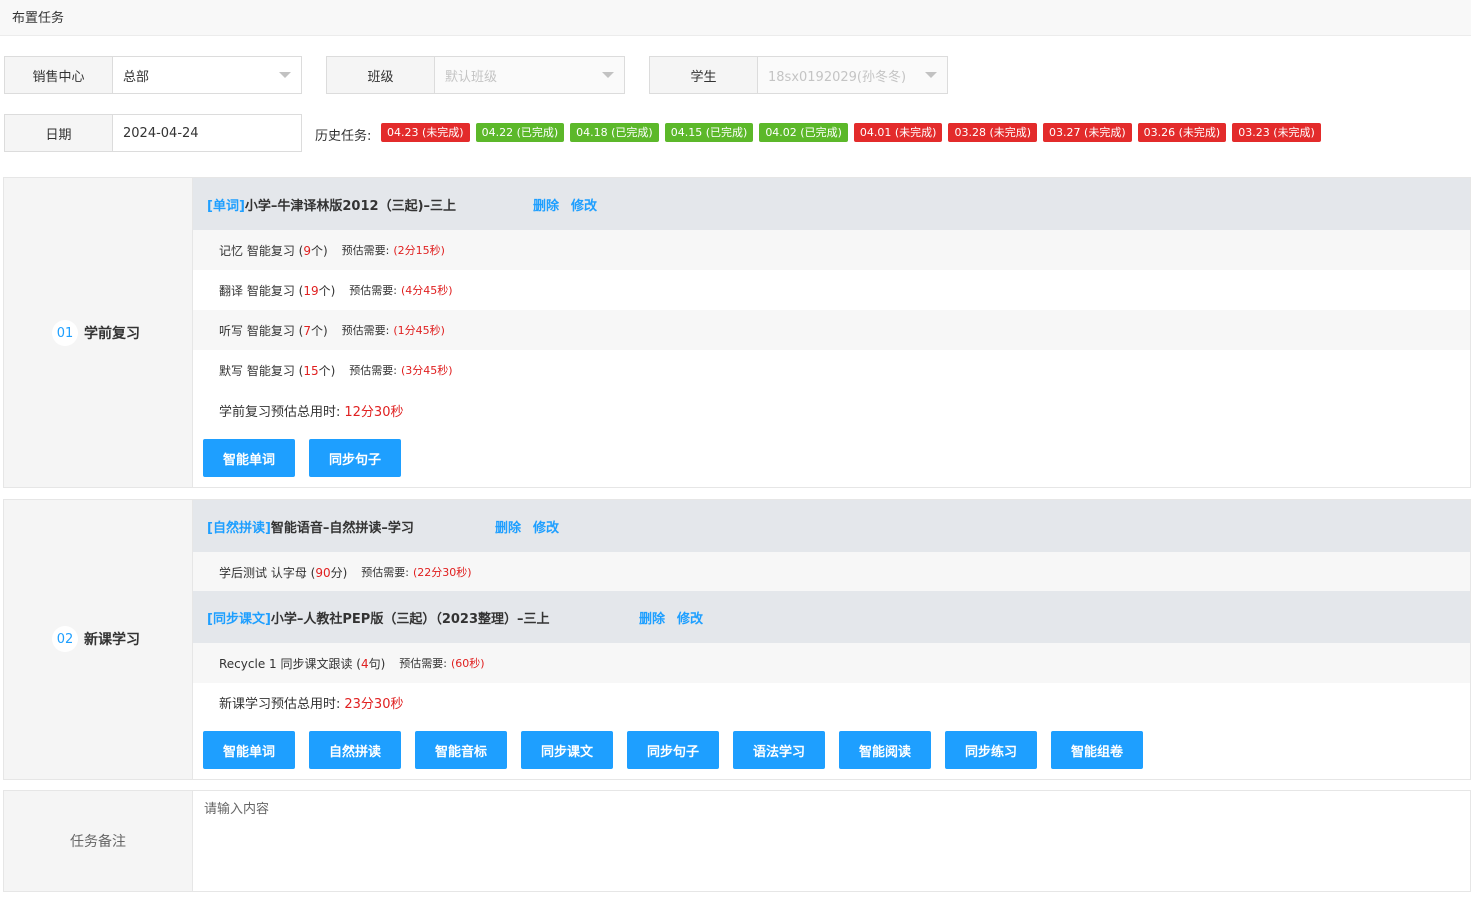  Describe the element at coordinates (442, 572) in the screenshot. I see `estimate-value: (22分30秒)` at that location.